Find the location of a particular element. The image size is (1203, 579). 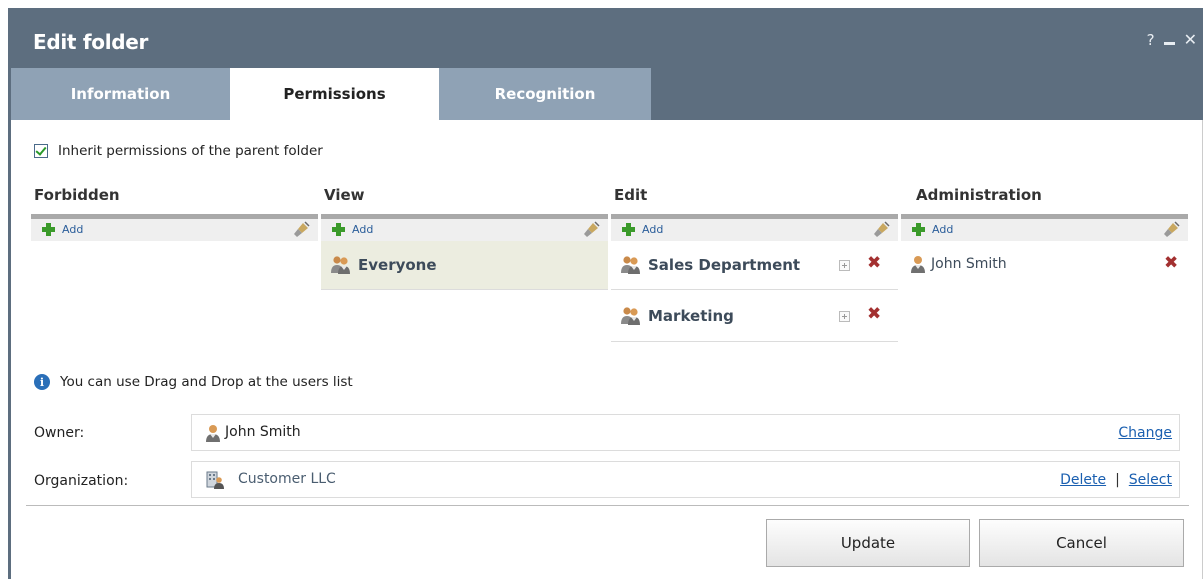

help-icon: ? is located at coordinates (1151, 40).